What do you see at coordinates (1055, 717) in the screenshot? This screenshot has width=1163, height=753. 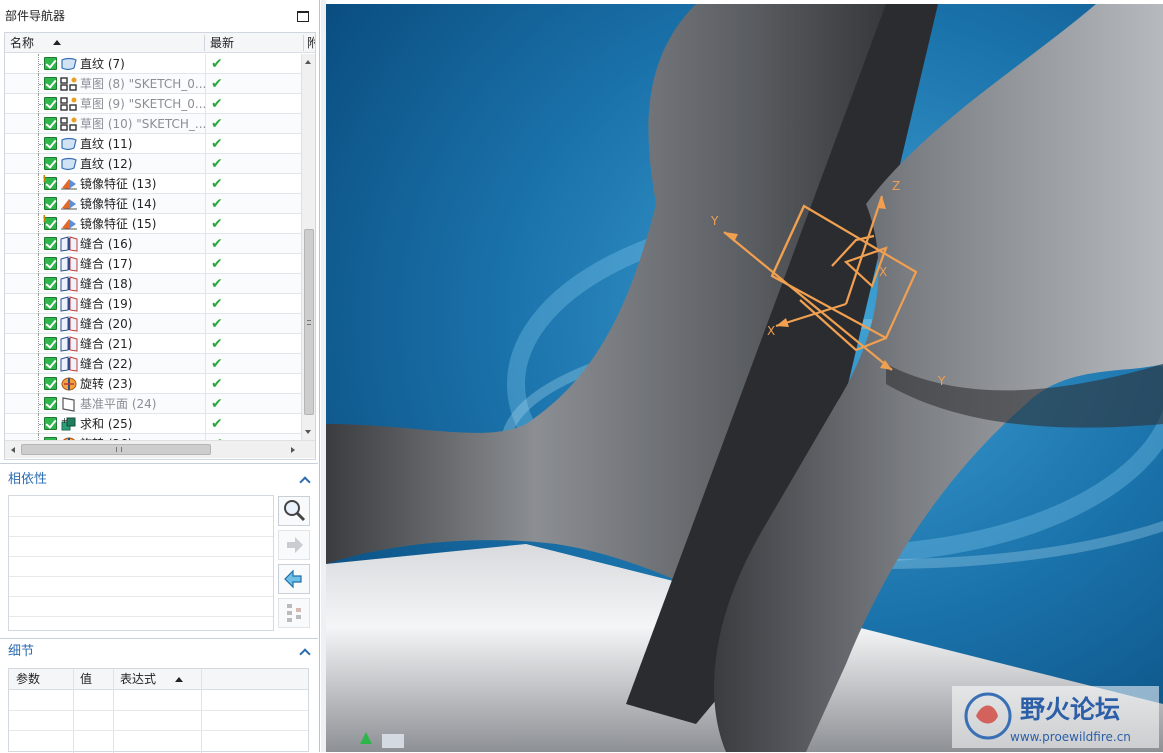 I see `forum-watermark: 野火论坛 www.proewildfire.cn` at bounding box center [1055, 717].